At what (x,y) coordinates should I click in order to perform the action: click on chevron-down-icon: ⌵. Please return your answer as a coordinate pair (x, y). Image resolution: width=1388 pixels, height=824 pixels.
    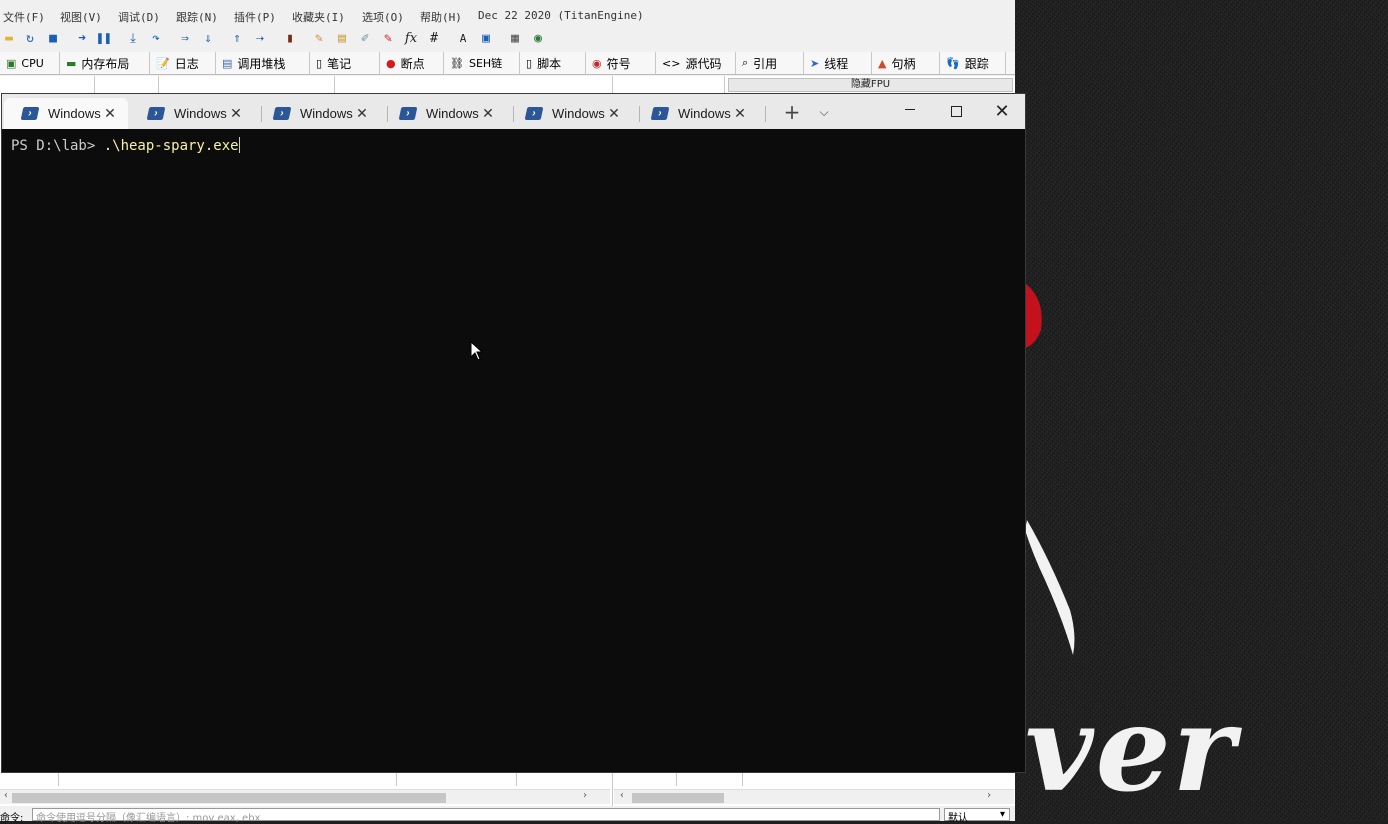
    Looking at the image, I should click on (824, 112).